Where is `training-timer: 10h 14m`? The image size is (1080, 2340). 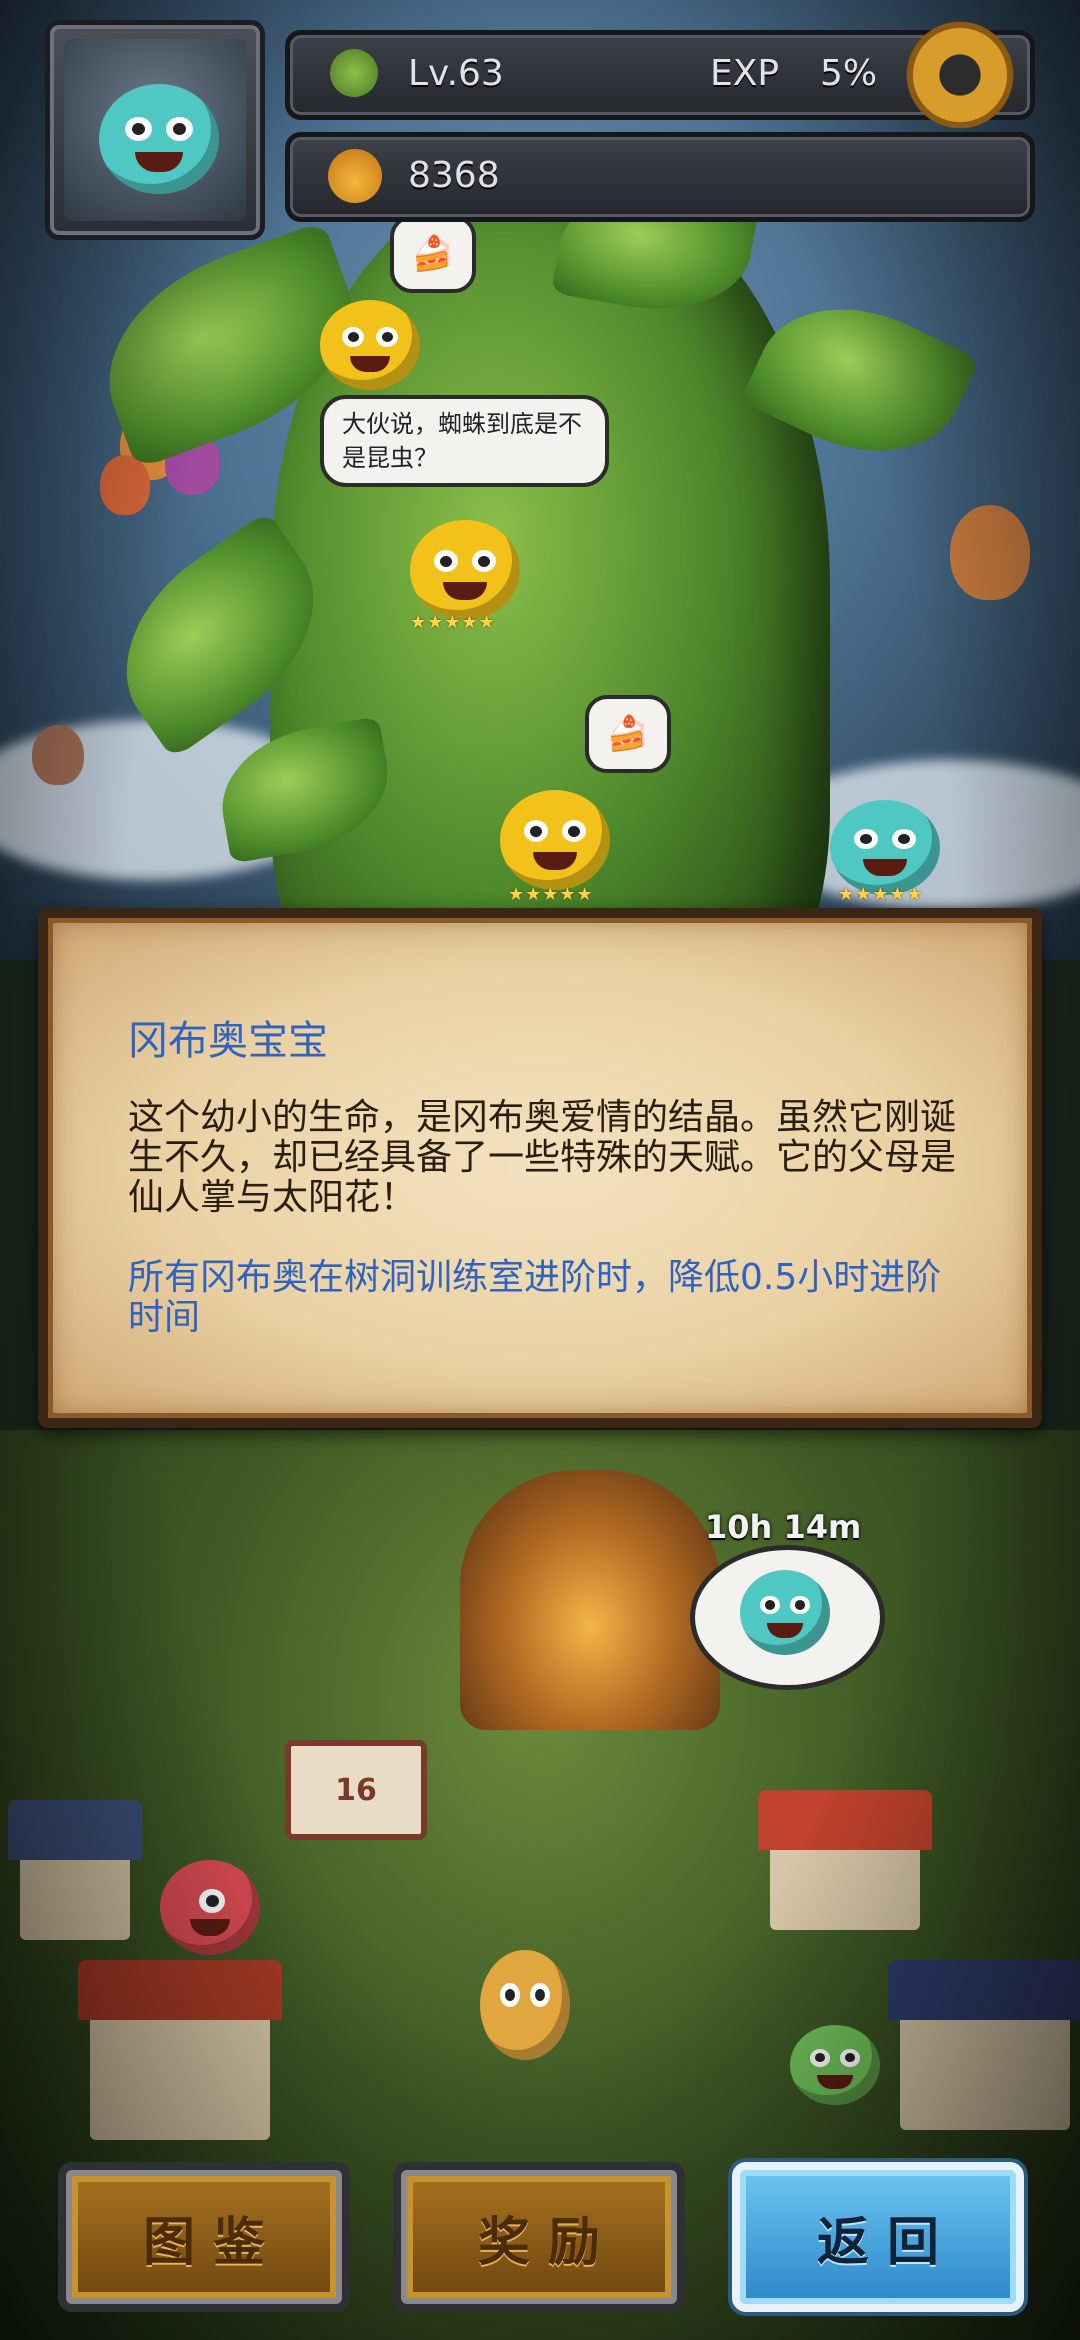
training-timer: 10h 14m is located at coordinates (783, 1527).